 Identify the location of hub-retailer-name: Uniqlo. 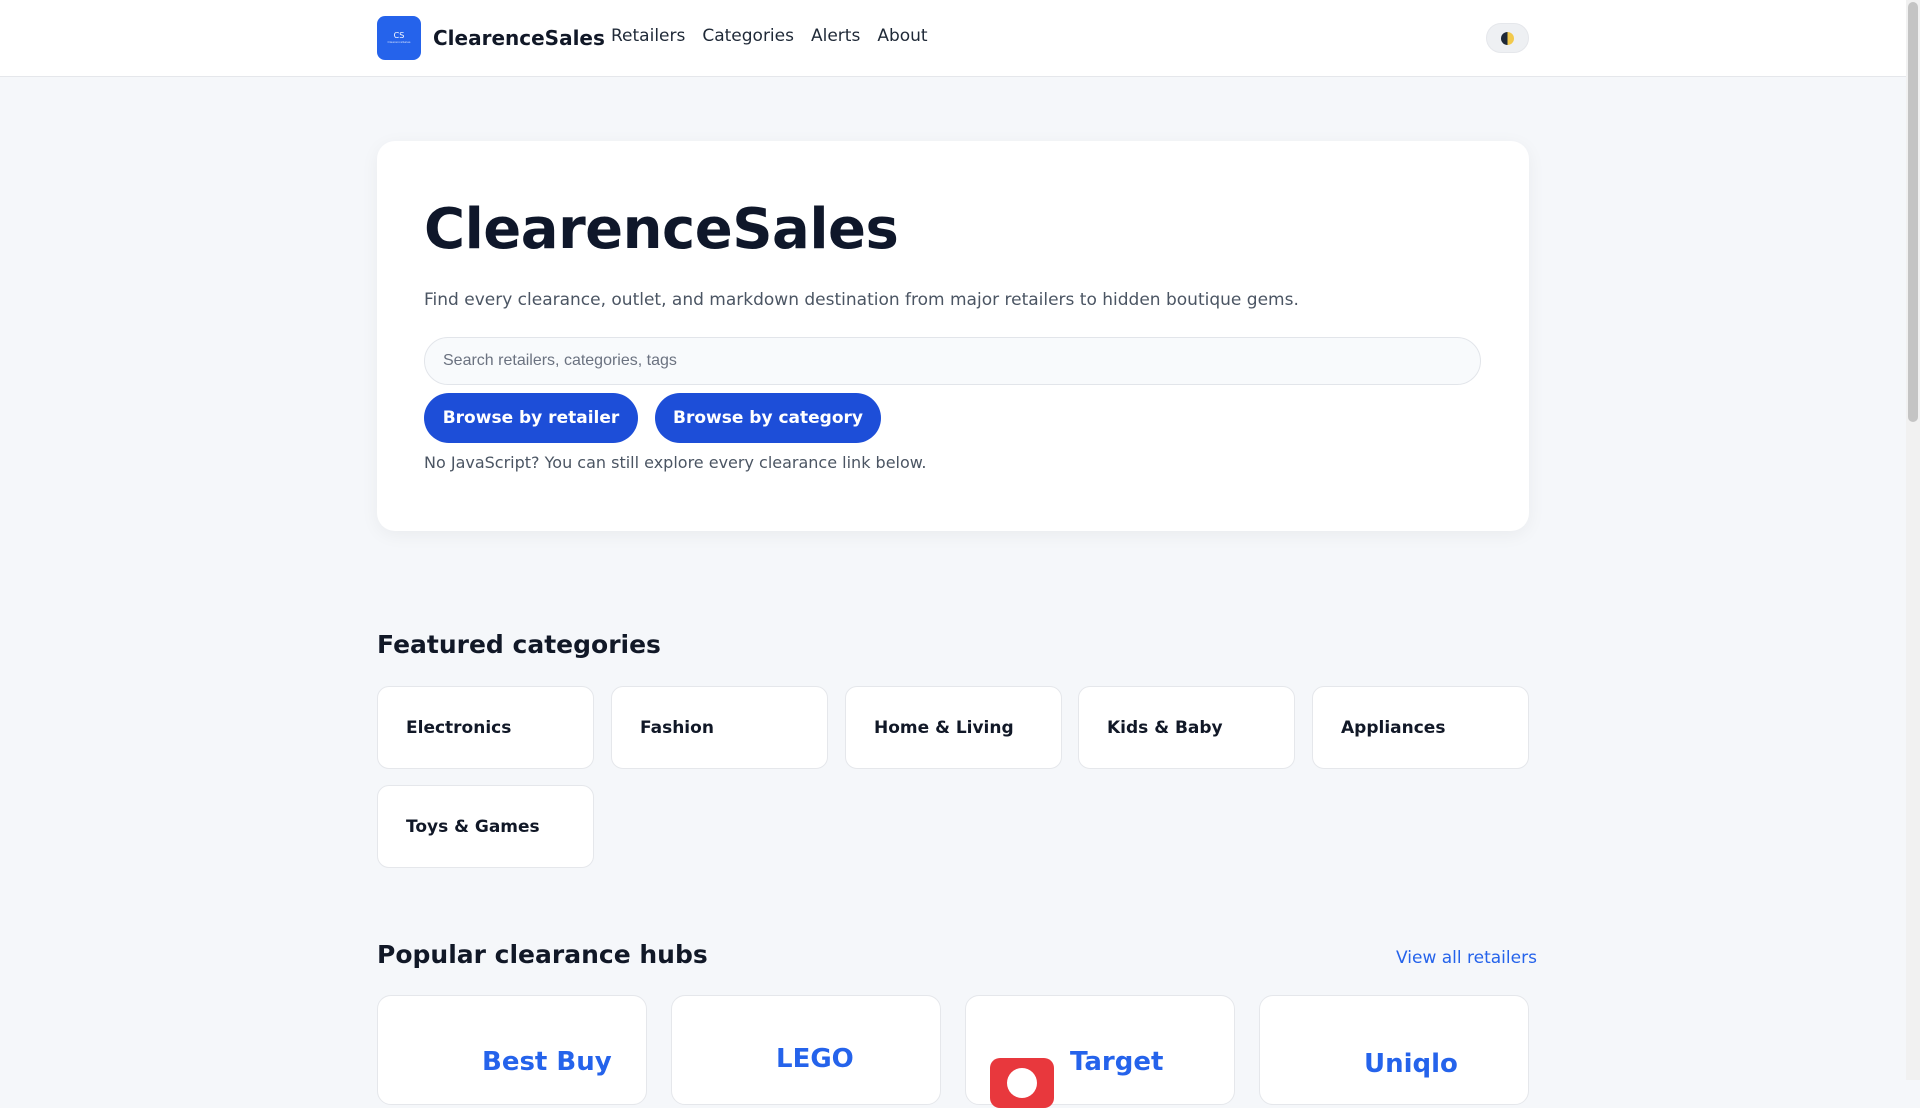
(1411, 1064).